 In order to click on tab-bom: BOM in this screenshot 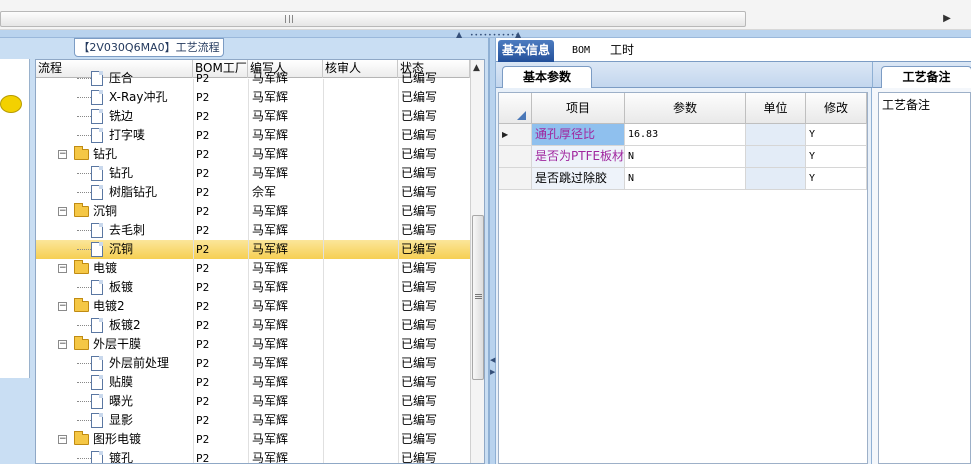, I will do `click(581, 51)`.